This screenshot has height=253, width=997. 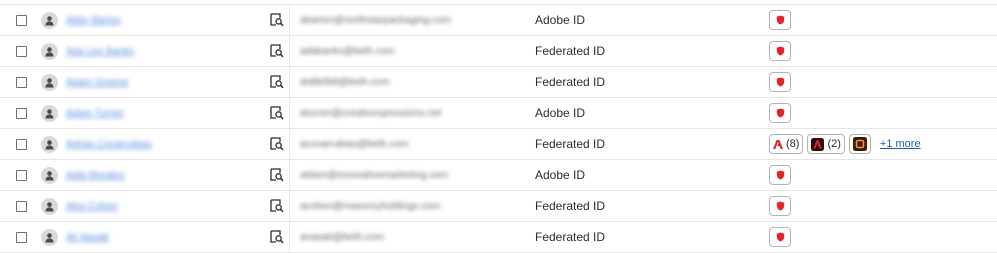 I want to click on user-name-link: Ali Nasab, so click(x=87, y=237).